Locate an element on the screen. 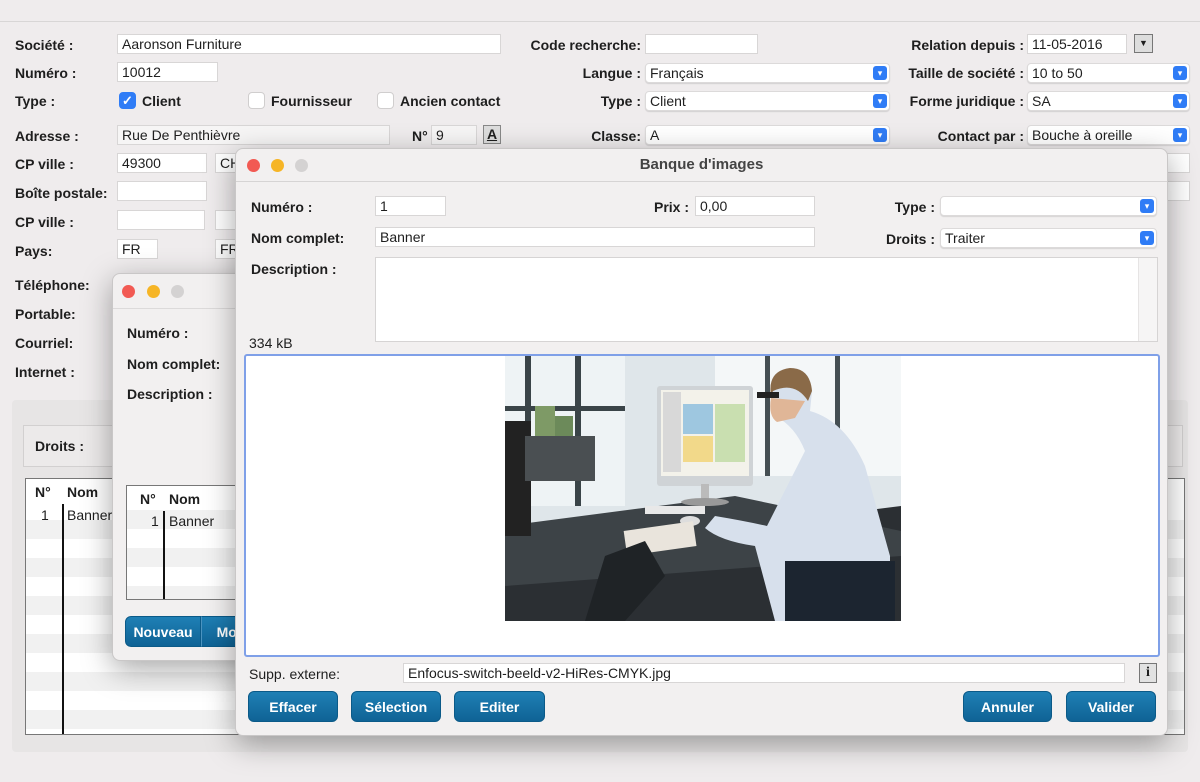  client-label: Client is located at coordinates (161, 101).